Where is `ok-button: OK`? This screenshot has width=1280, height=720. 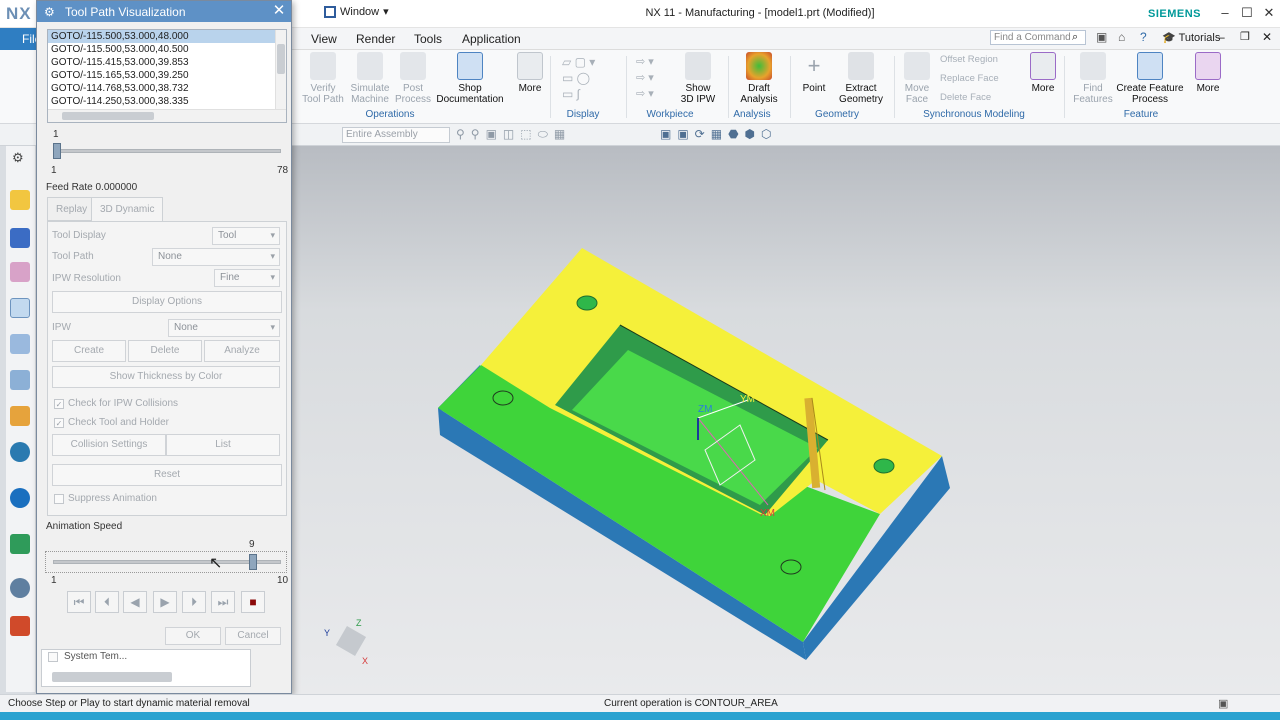
ok-button: OK is located at coordinates (193, 636).